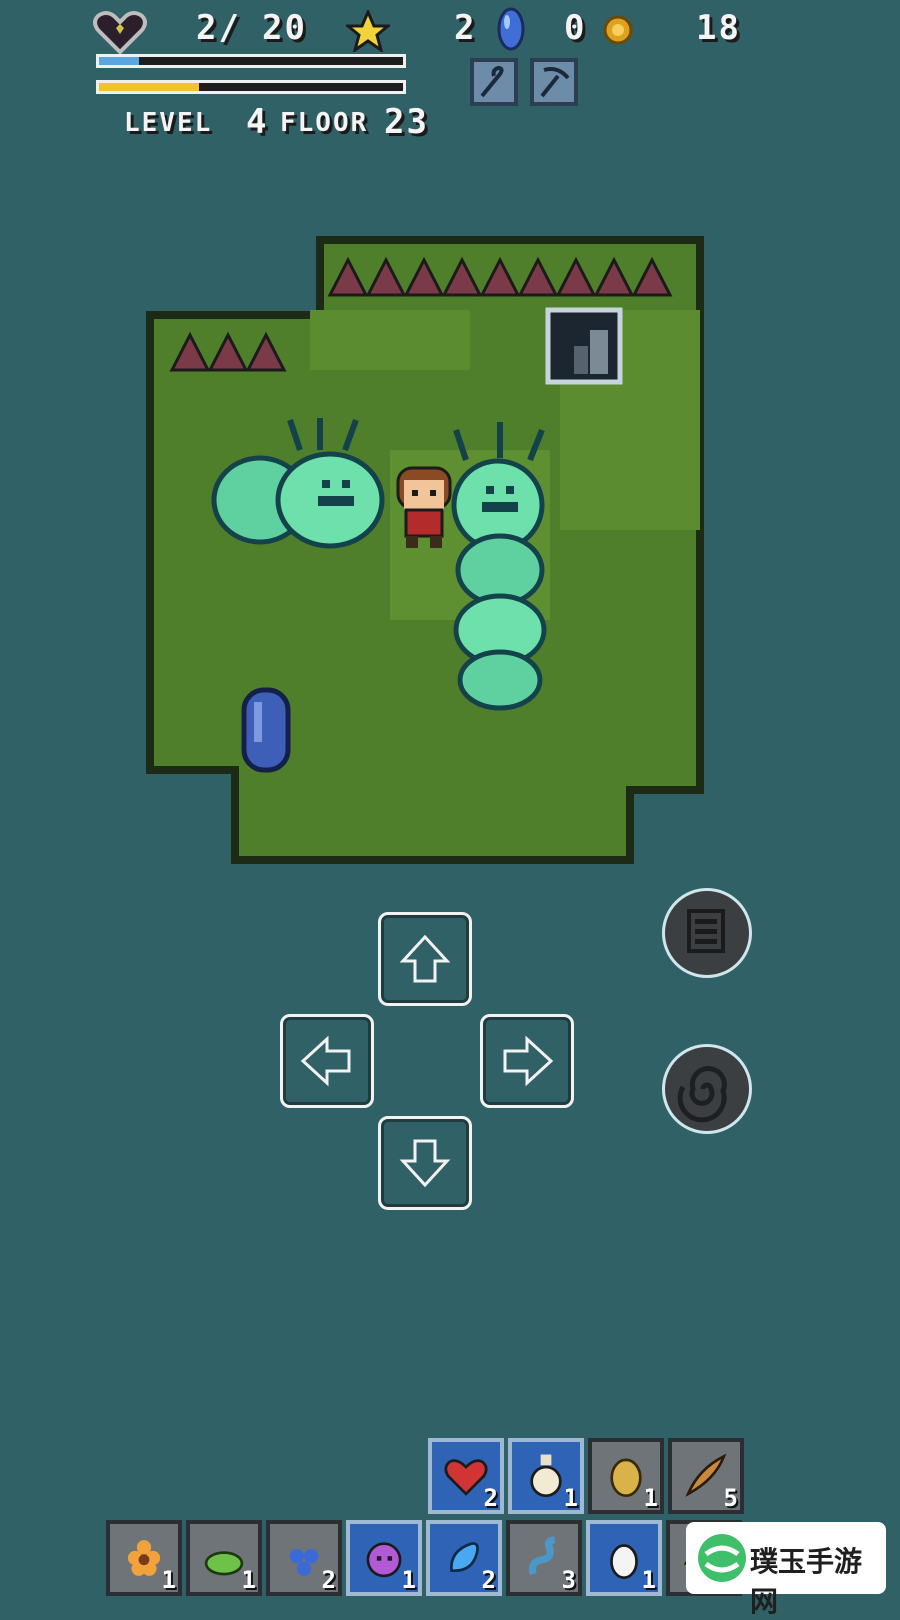 This screenshot has height=1620, width=900. I want to click on hero, so click(424, 507).